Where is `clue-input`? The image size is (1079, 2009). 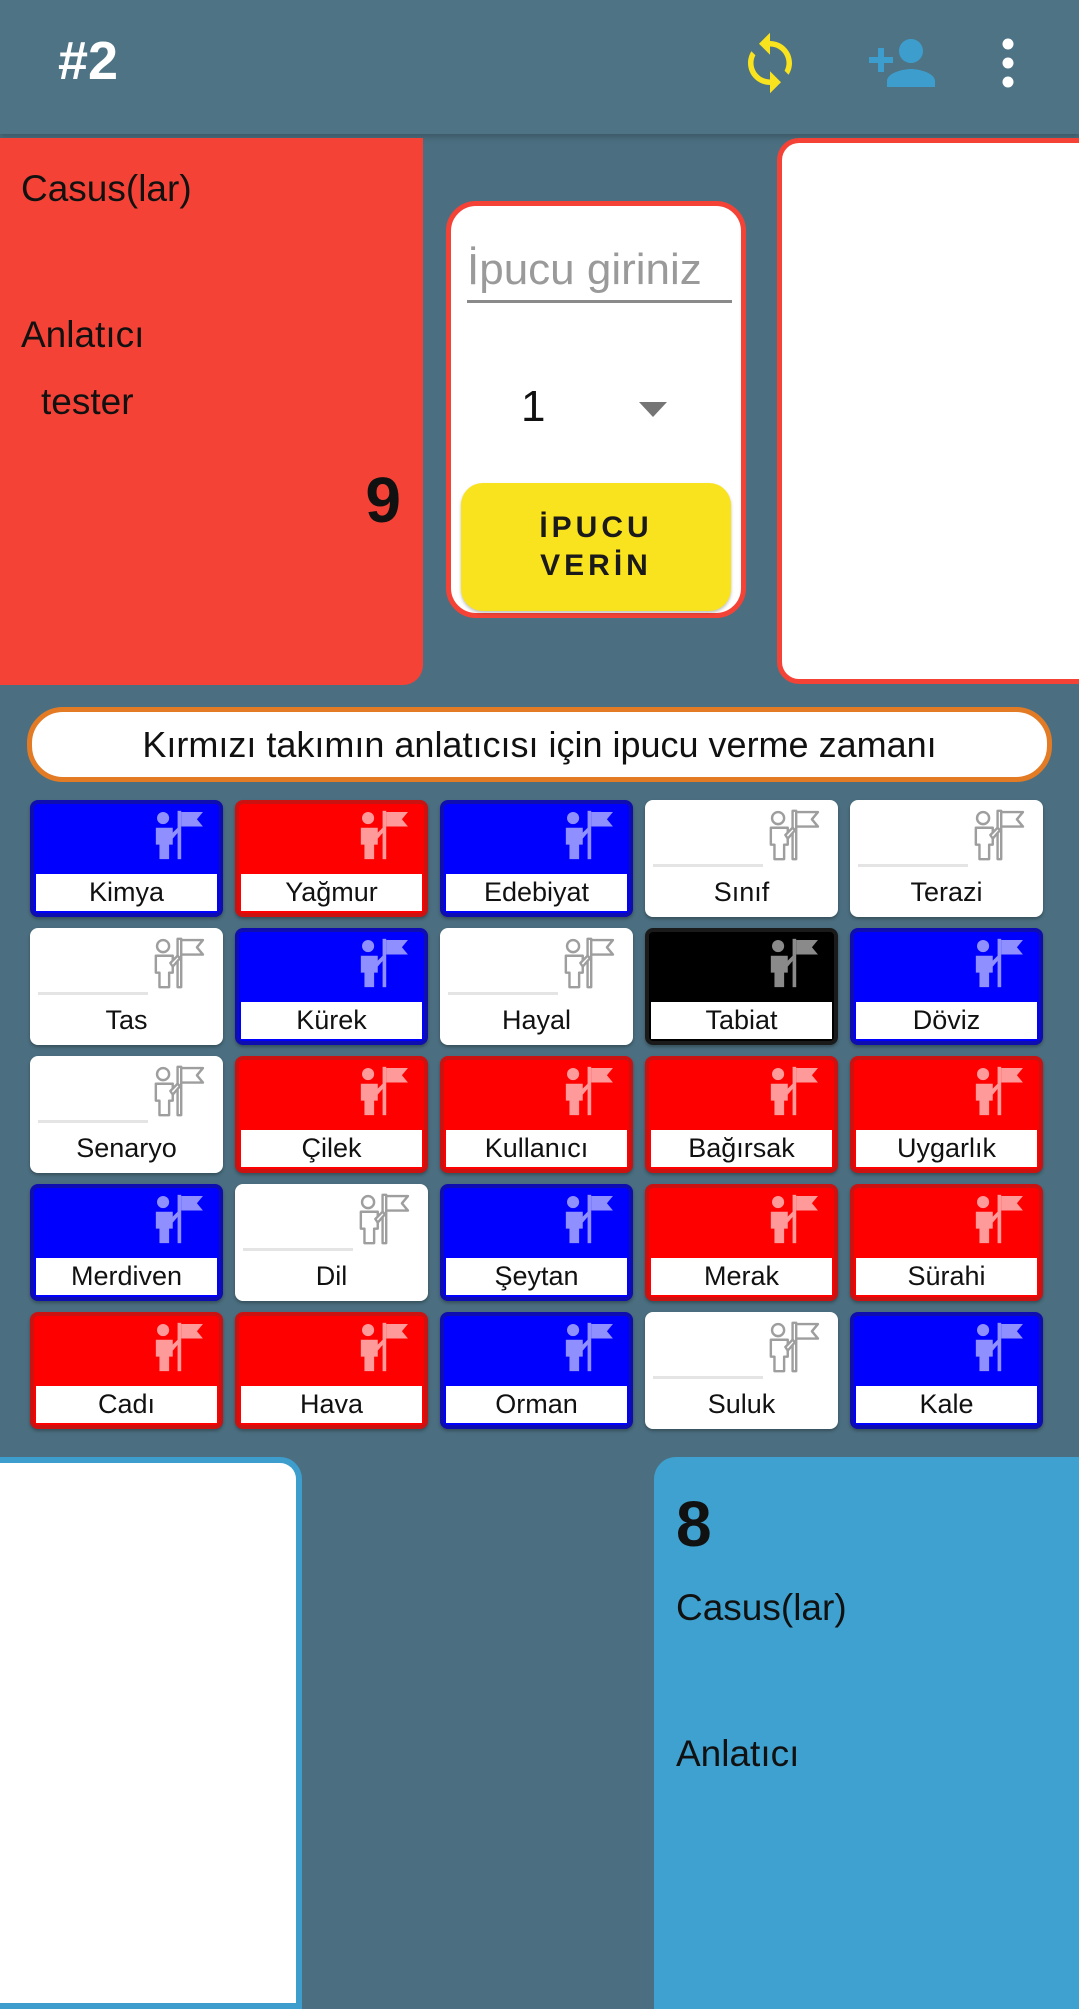 clue-input is located at coordinates (599, 271).